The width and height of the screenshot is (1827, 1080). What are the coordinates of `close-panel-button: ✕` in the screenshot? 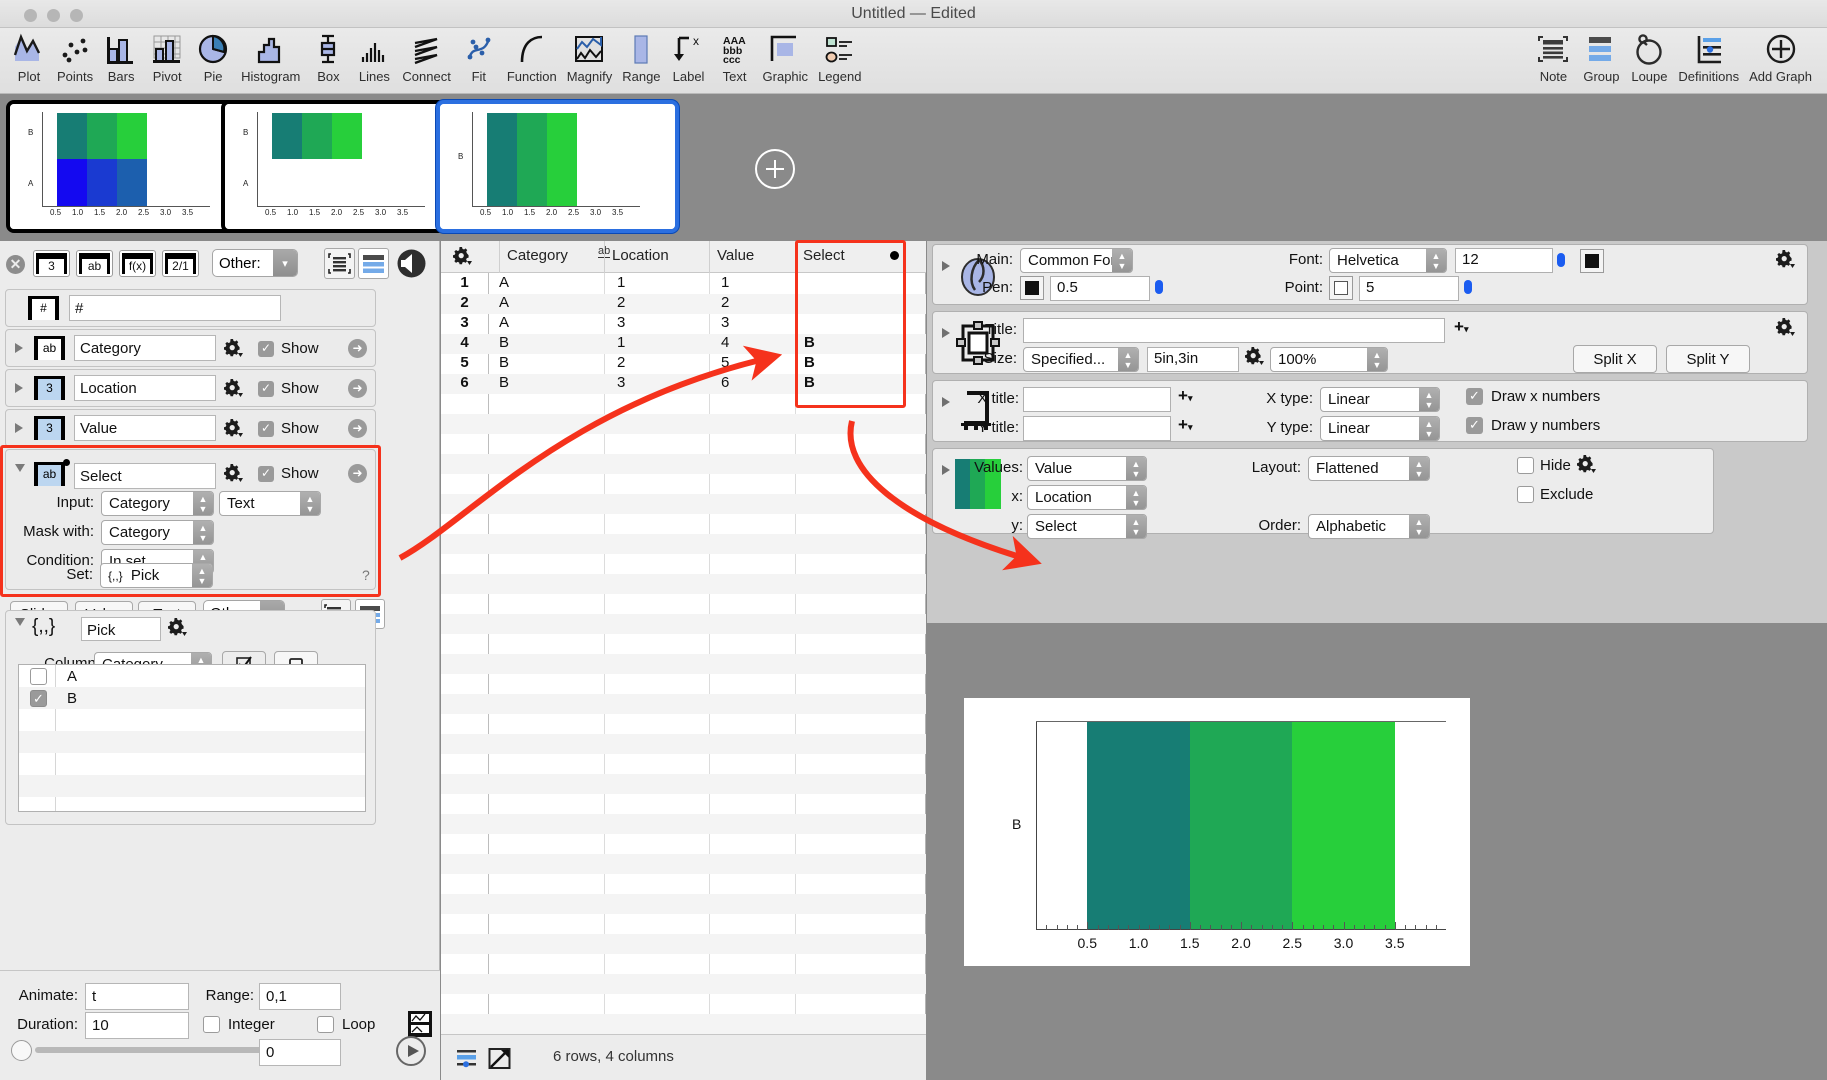 It's located at (15, 264).